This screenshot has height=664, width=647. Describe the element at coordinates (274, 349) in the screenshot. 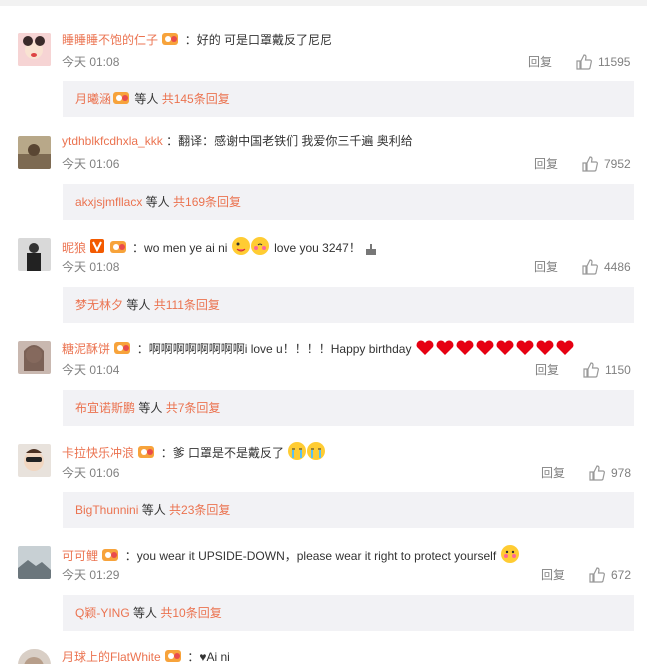

I see `comment-text: ：啊啊啊啊啊啊啊啊i love u！！！！Happy birthday` at that location.